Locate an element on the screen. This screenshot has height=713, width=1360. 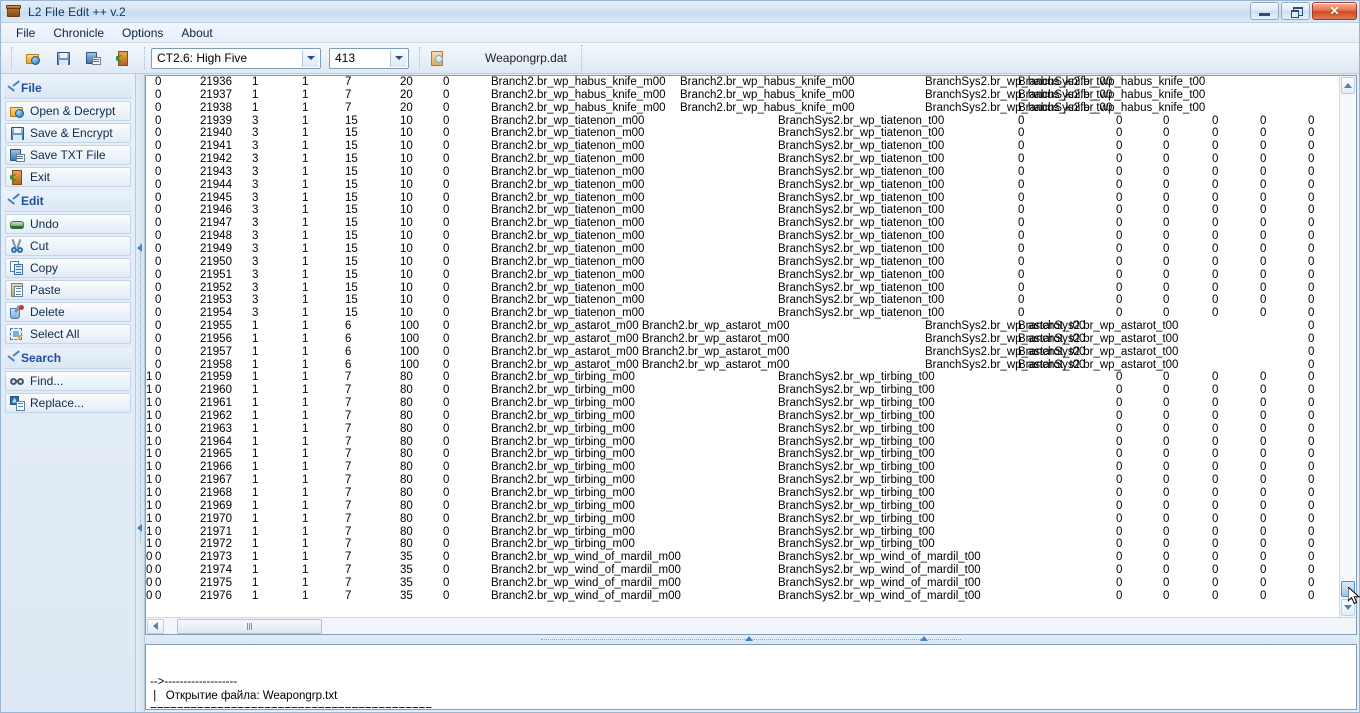
table-cell: 21948 is located at coordinates (216, 236).